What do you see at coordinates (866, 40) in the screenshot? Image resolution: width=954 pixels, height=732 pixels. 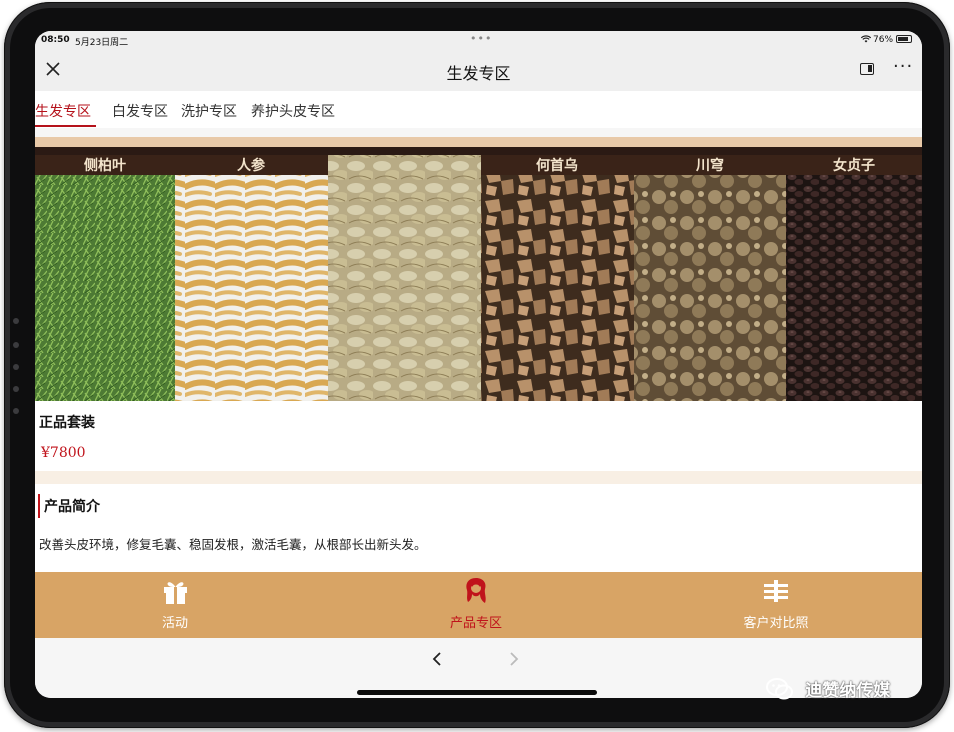 I see `wifi-icon` at bounding box center [866, 40].